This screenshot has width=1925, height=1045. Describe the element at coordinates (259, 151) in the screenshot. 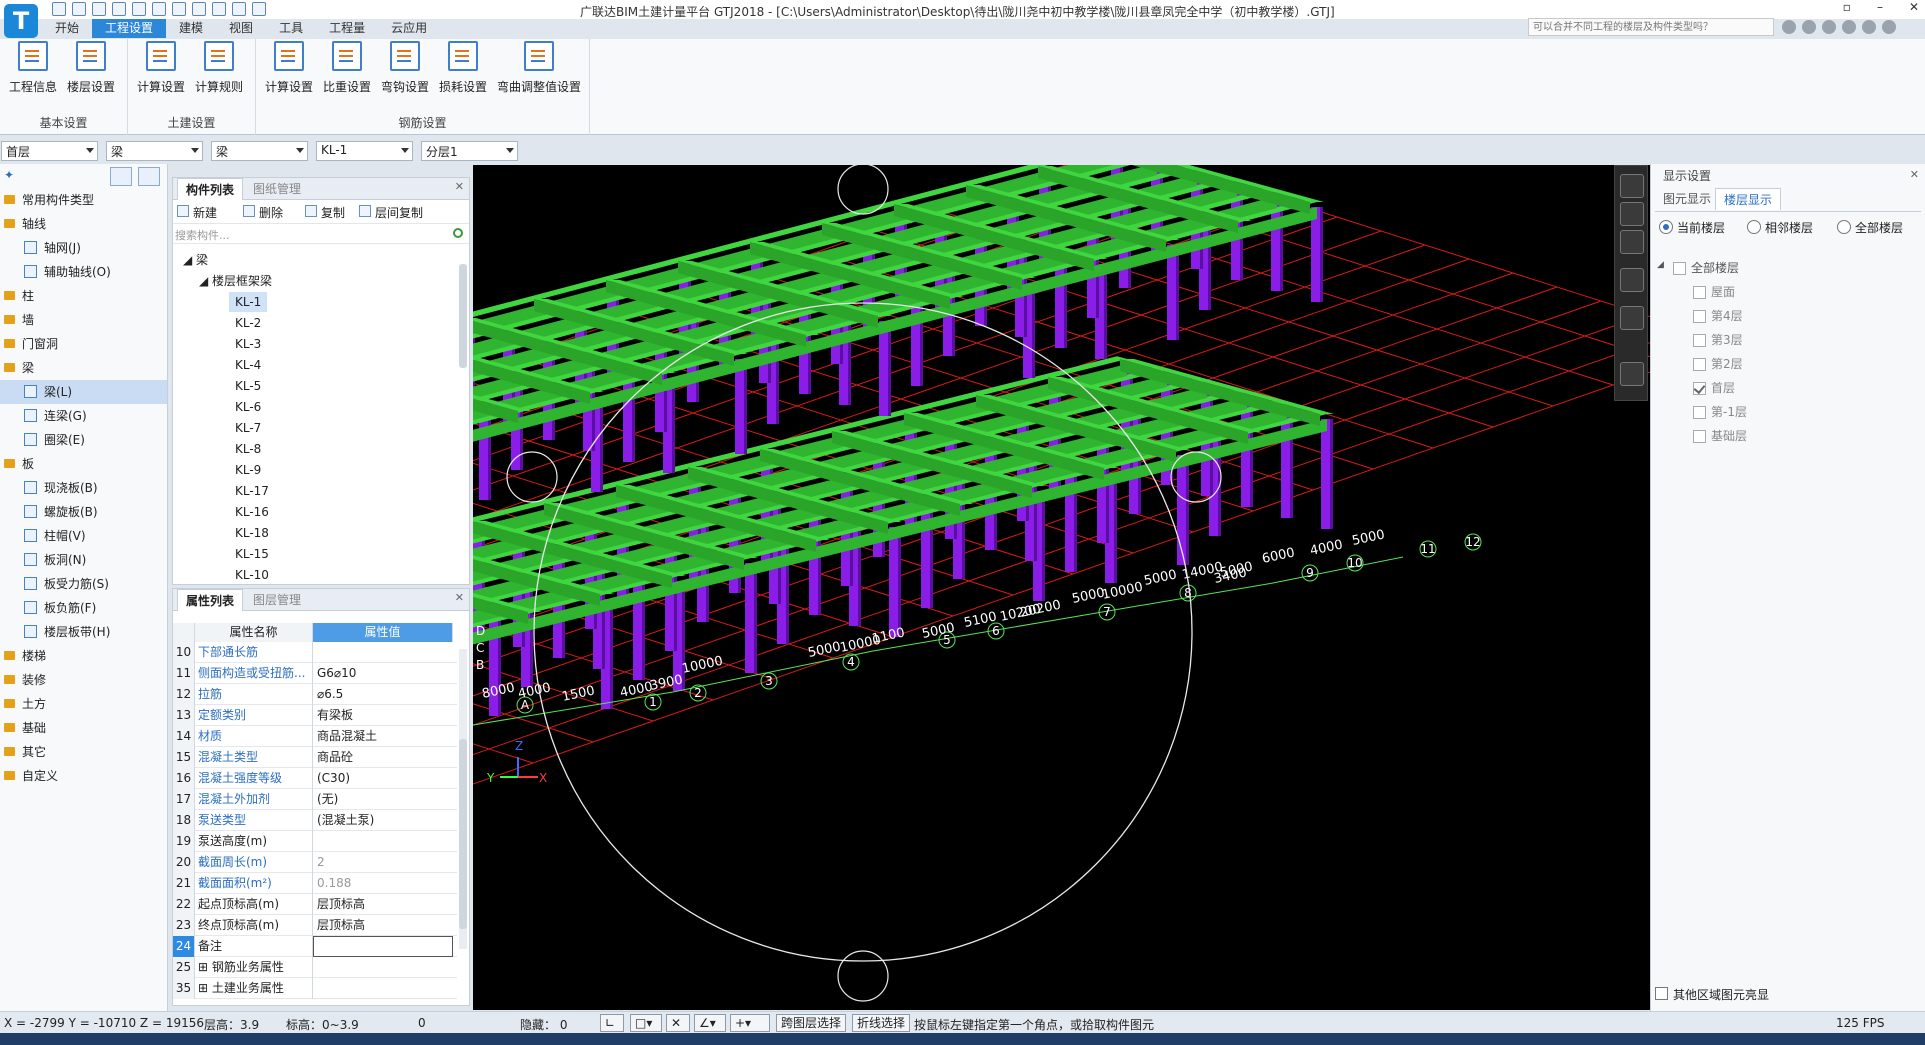

I see `type-select: 梁` at that location.